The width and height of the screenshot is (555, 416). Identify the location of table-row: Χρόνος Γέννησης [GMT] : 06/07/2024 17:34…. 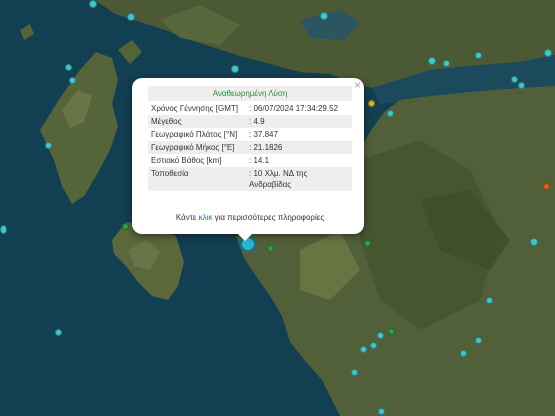
(250, 108).